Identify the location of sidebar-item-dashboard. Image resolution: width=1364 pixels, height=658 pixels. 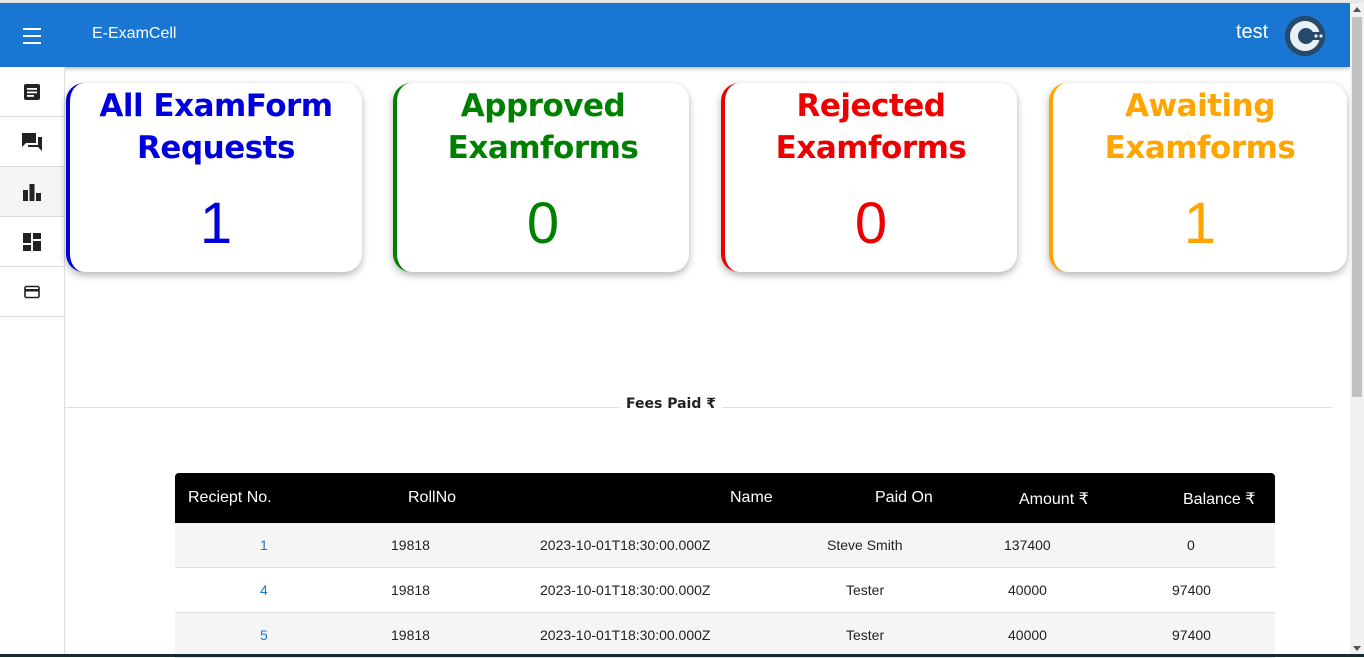
(32, 242).